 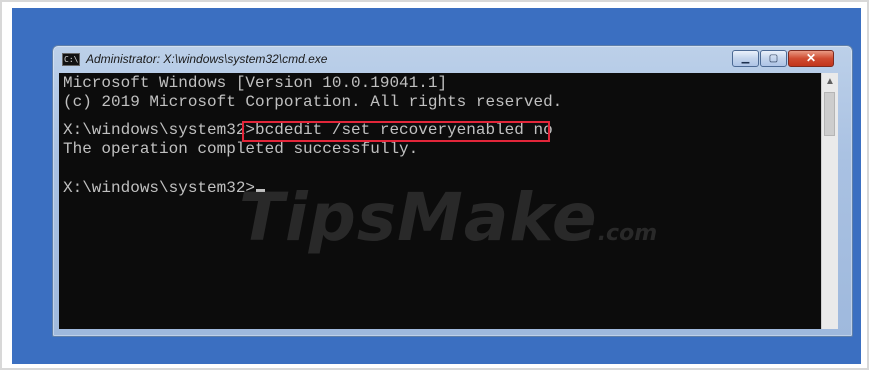 I want to click on watermark-suffix: .com, so click(x=627, y=233).